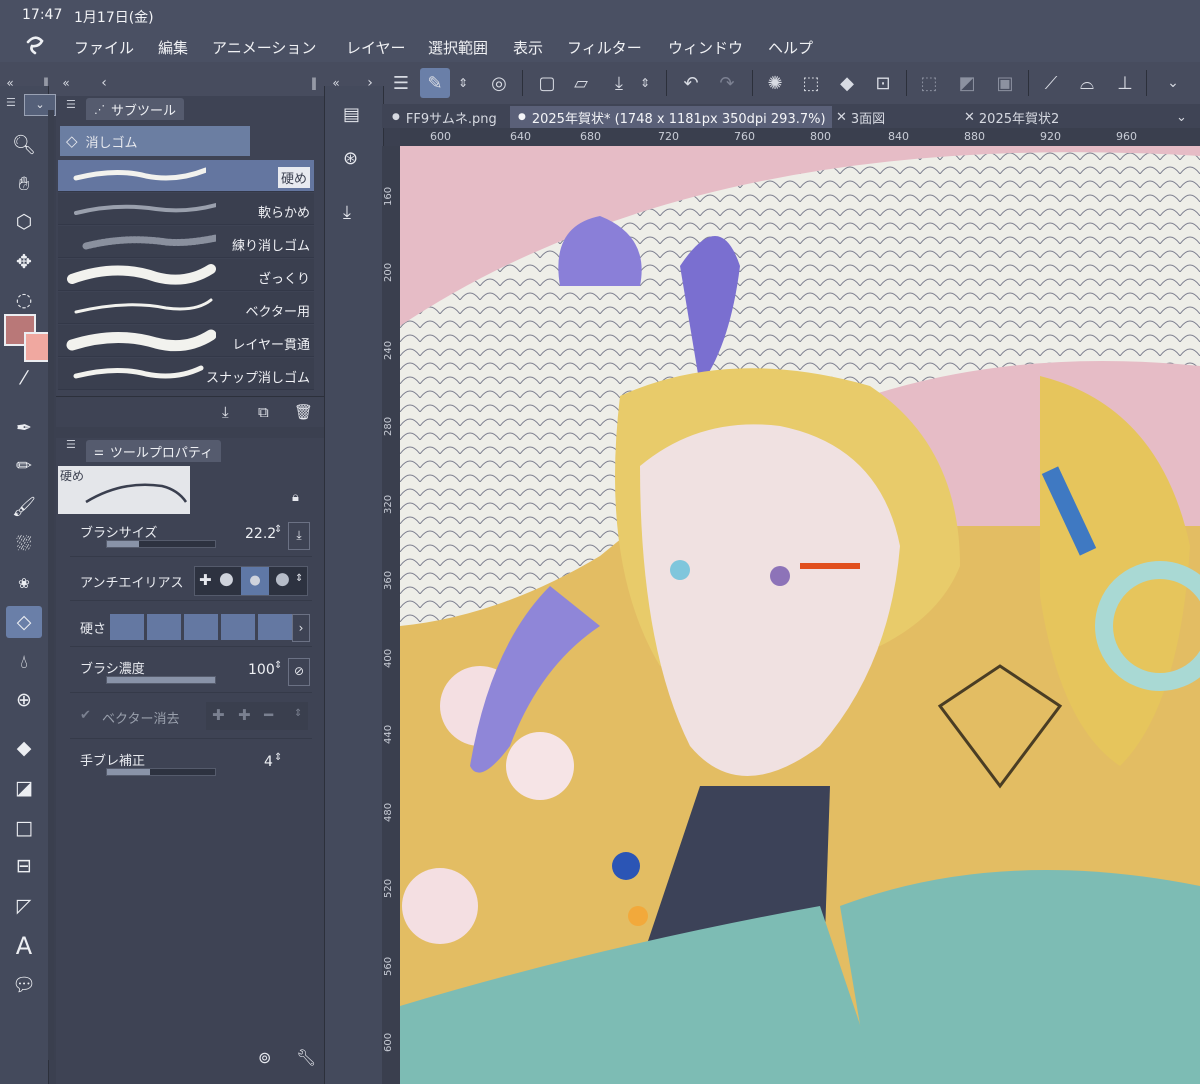  Describe the element at coordinates (186, 176) in the screenshot. I see `brush-row-hard: 硬め` at that location.